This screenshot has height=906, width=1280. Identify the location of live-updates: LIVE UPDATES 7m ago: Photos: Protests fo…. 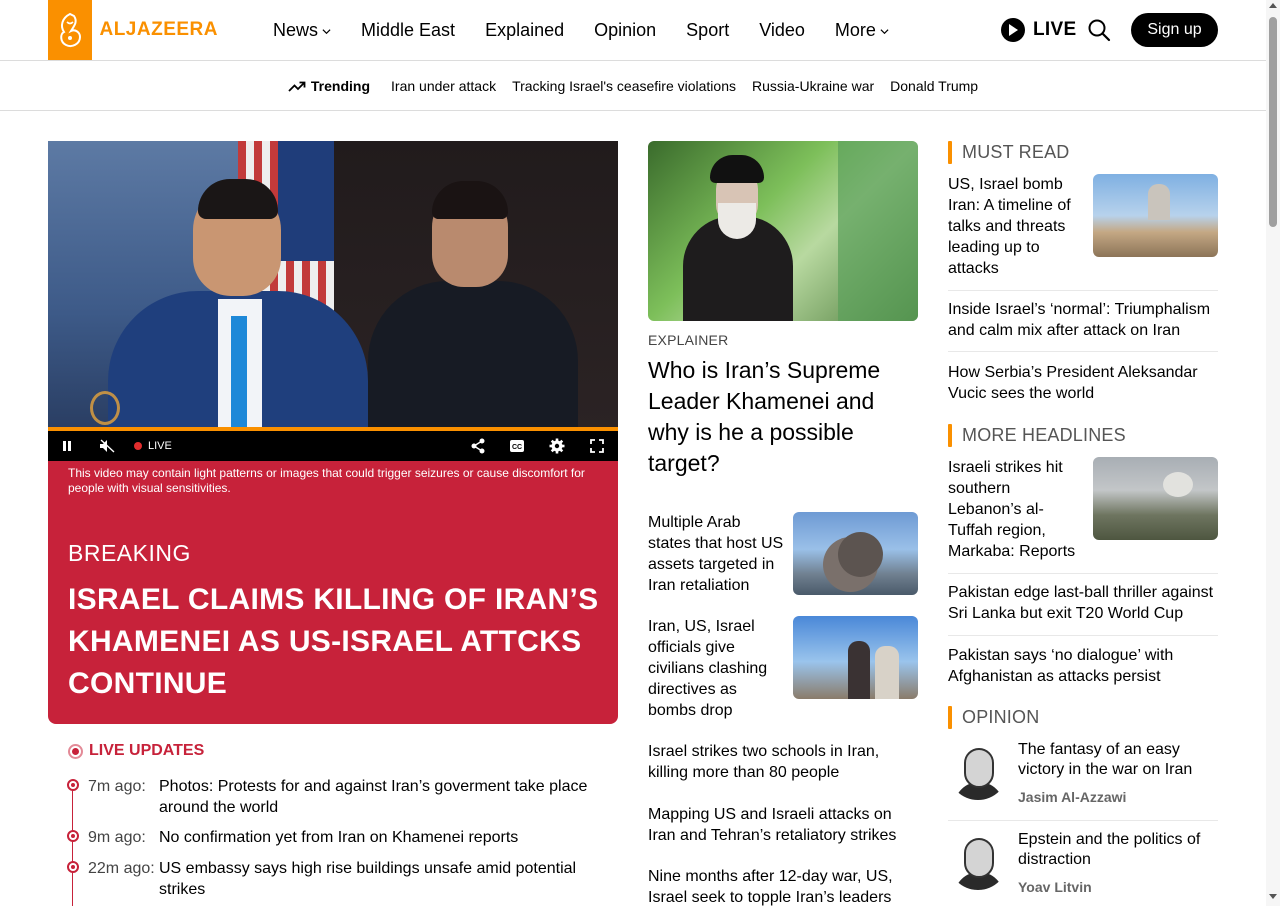
(342, 824).